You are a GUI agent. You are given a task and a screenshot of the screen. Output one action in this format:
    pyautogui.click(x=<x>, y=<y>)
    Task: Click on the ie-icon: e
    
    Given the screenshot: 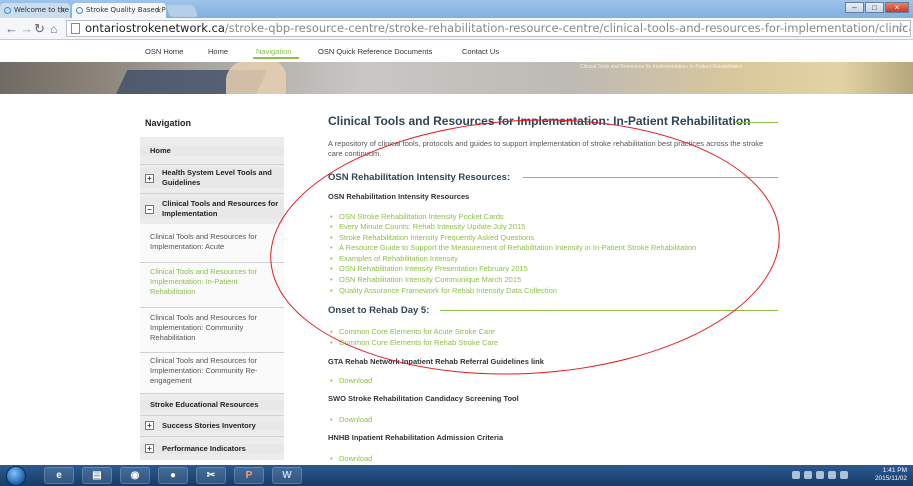 What is the action you would take?
    pyautogui.click(x=59, y=475)
    